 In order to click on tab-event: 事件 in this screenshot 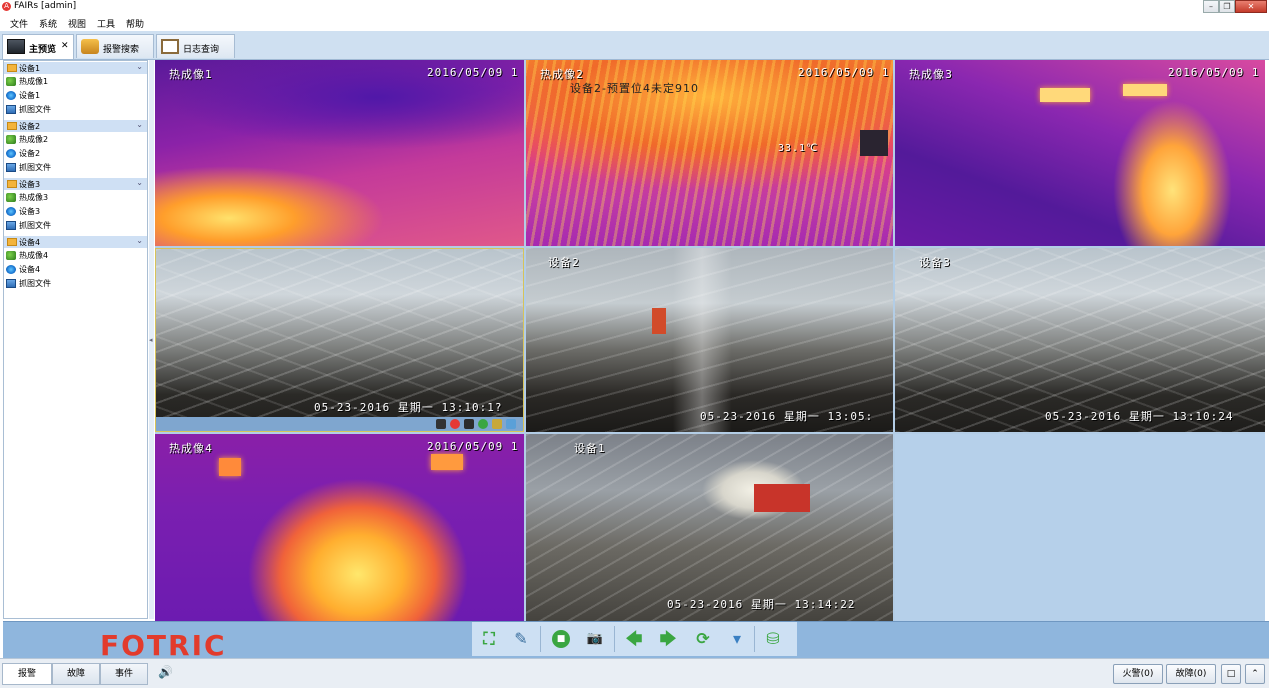, I will do `click(124, 674)`.